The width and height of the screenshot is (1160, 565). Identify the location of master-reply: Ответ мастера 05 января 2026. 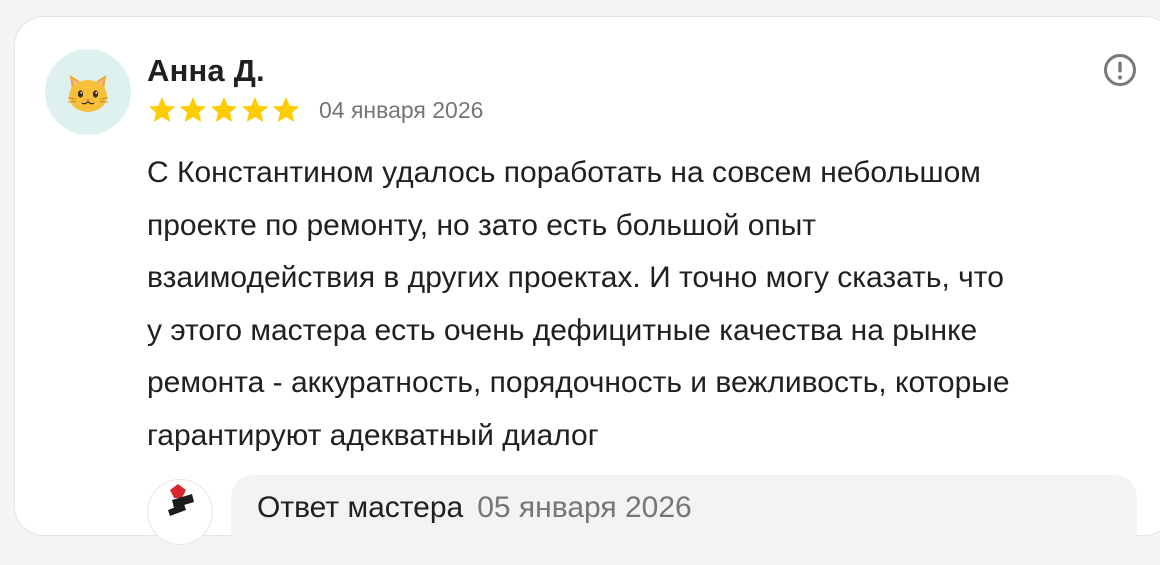
(684, 520).